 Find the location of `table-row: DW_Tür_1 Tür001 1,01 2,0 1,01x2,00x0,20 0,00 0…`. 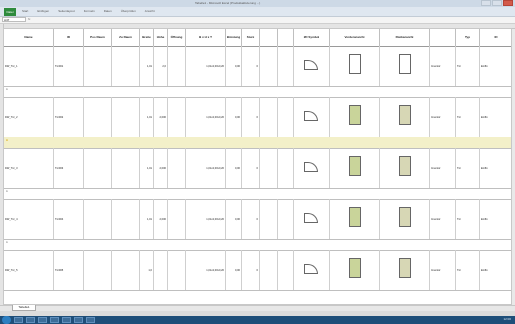

table-row: DW_Tür_1 Tür001 1,01 2,0 1,01x2,00x0,20 0,00 0… is located at coordinates (257, 66).